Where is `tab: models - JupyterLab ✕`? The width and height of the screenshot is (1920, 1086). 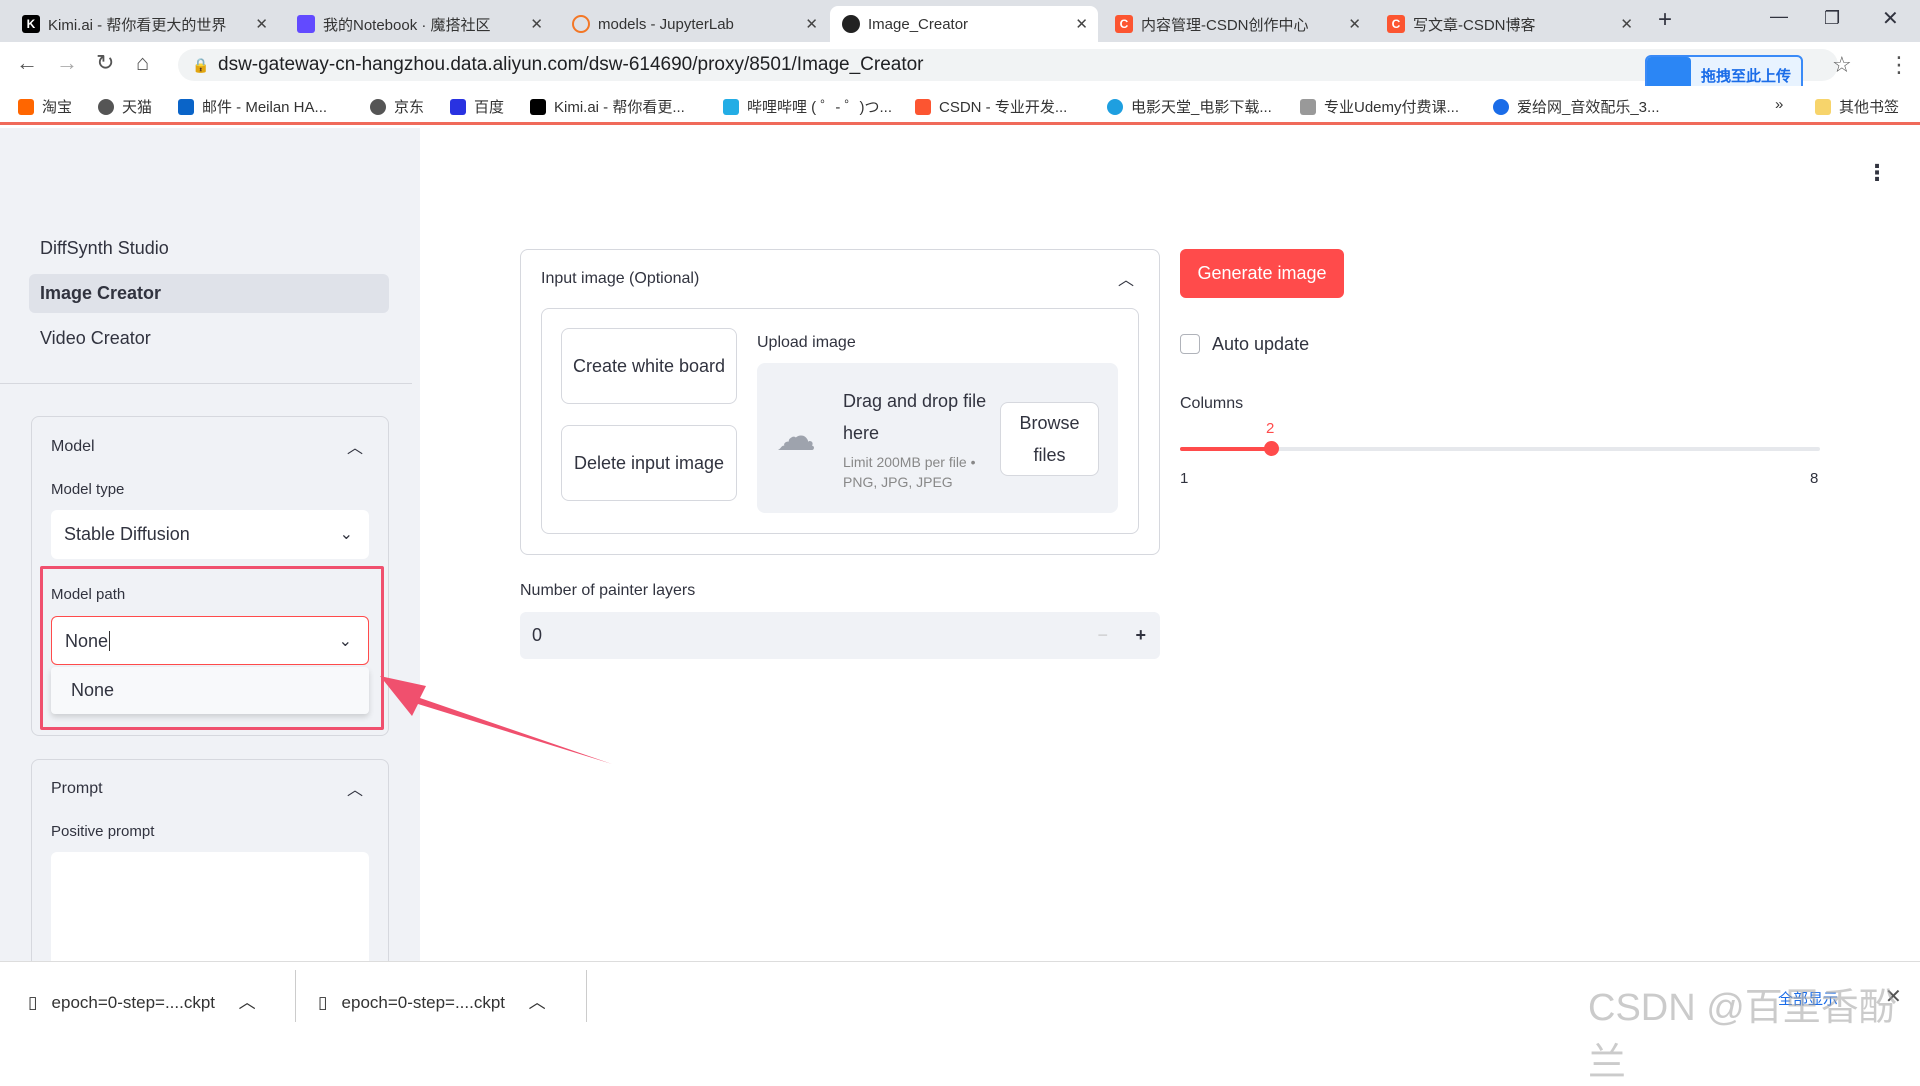
tab: models - JupyterLab ✕ is located at coordinates (694, 24).